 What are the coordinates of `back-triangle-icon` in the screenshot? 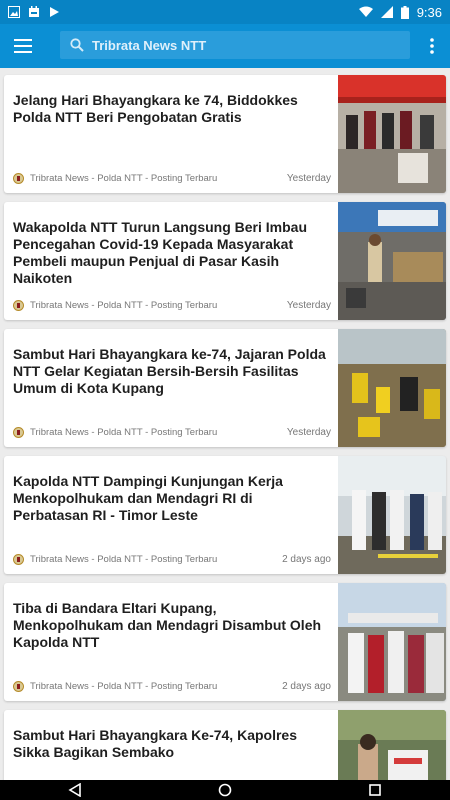 It's located at (74, 790).